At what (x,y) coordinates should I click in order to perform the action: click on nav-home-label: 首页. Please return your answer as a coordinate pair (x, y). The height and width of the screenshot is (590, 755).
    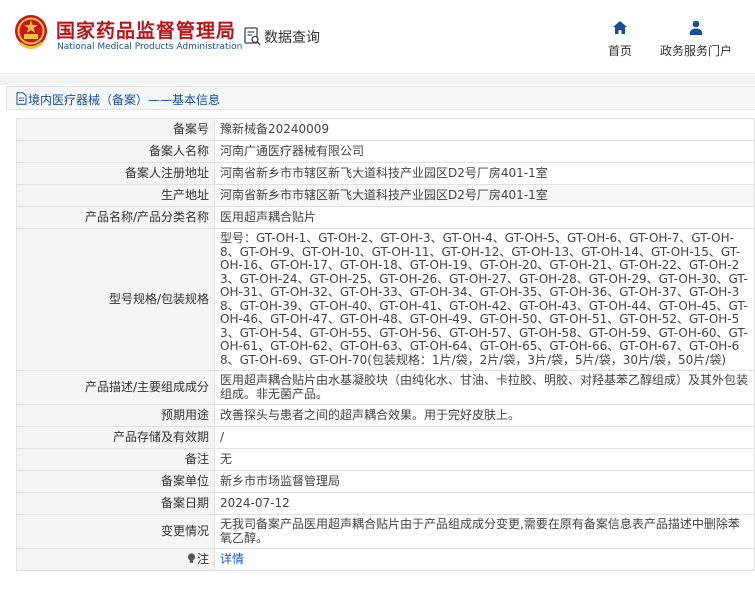
    Looking at the image, I should click on (619, 51).